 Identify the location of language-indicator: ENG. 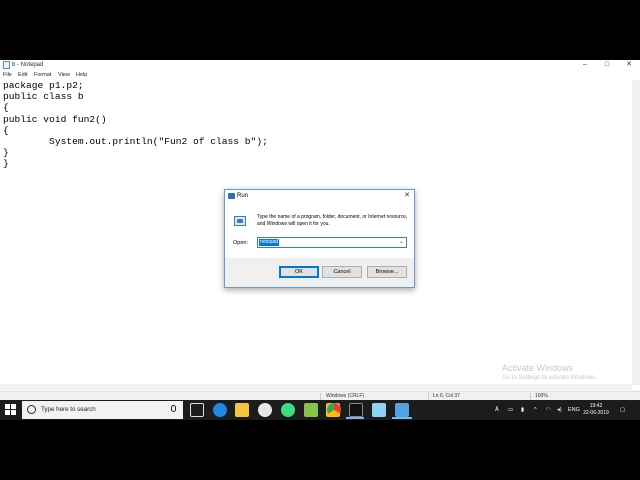
(574, 410).